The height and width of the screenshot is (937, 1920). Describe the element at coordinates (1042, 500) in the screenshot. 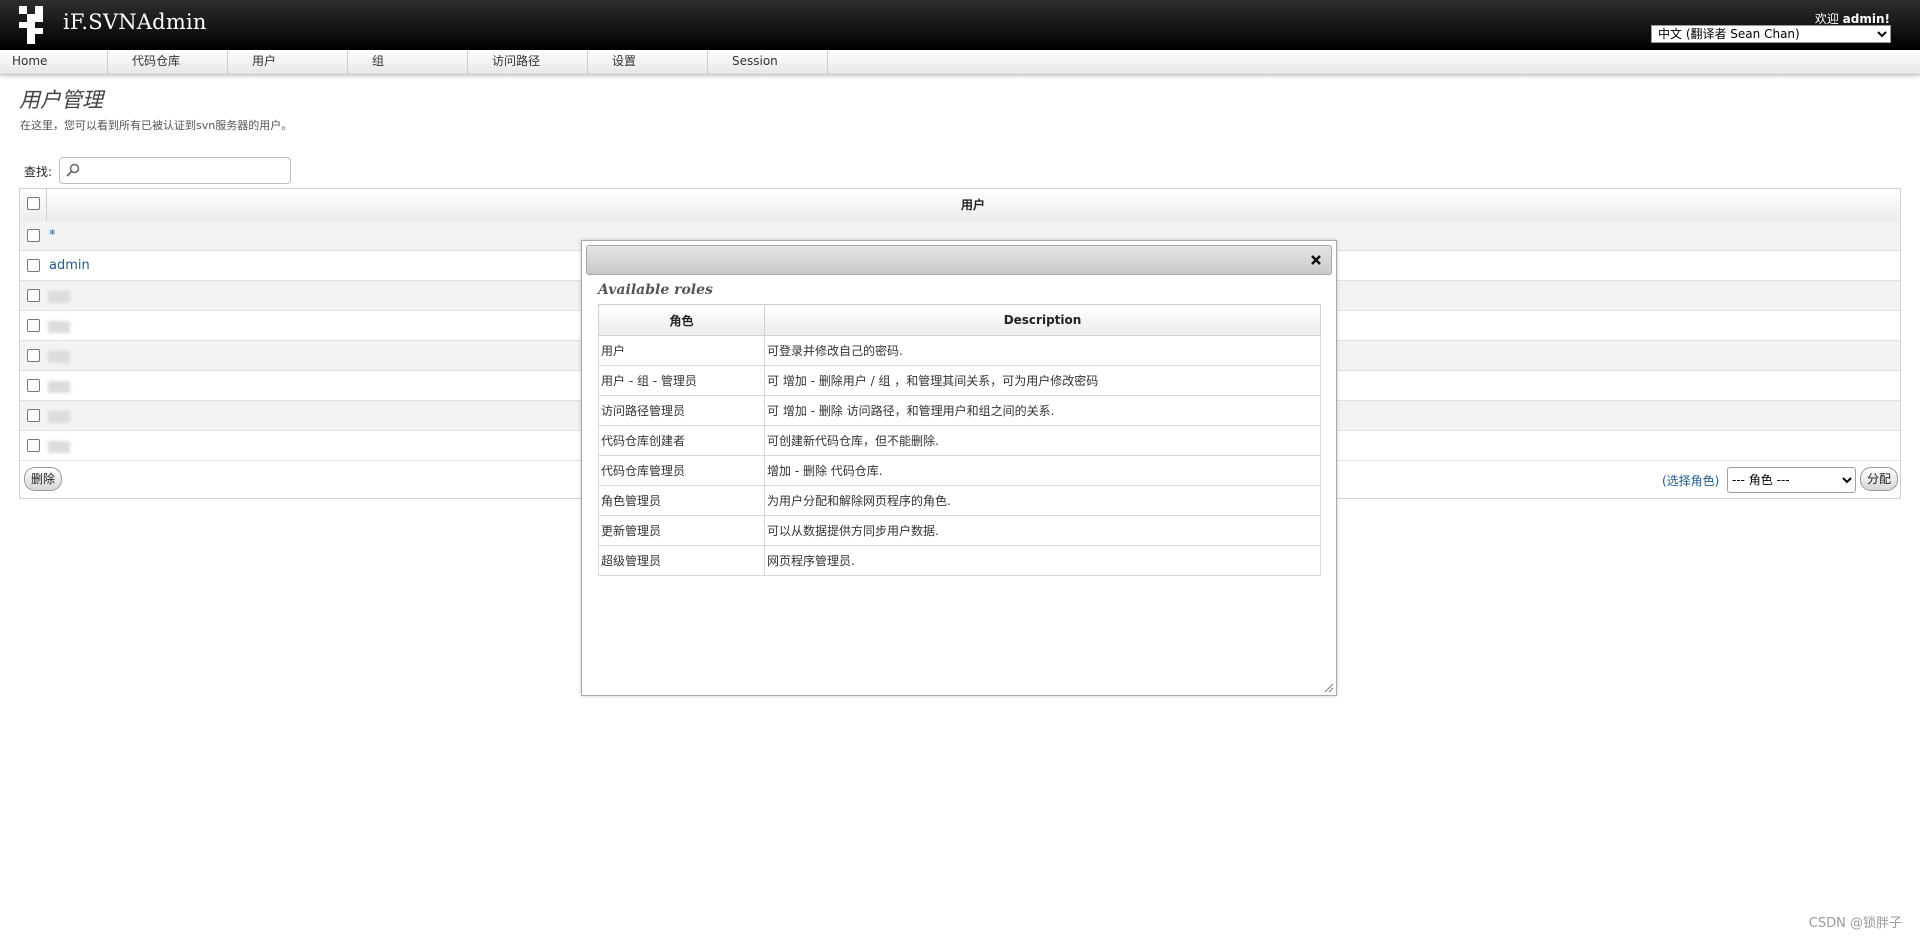

I see `role-description: 为用户分配和解除网页程序的角色.` at that location.